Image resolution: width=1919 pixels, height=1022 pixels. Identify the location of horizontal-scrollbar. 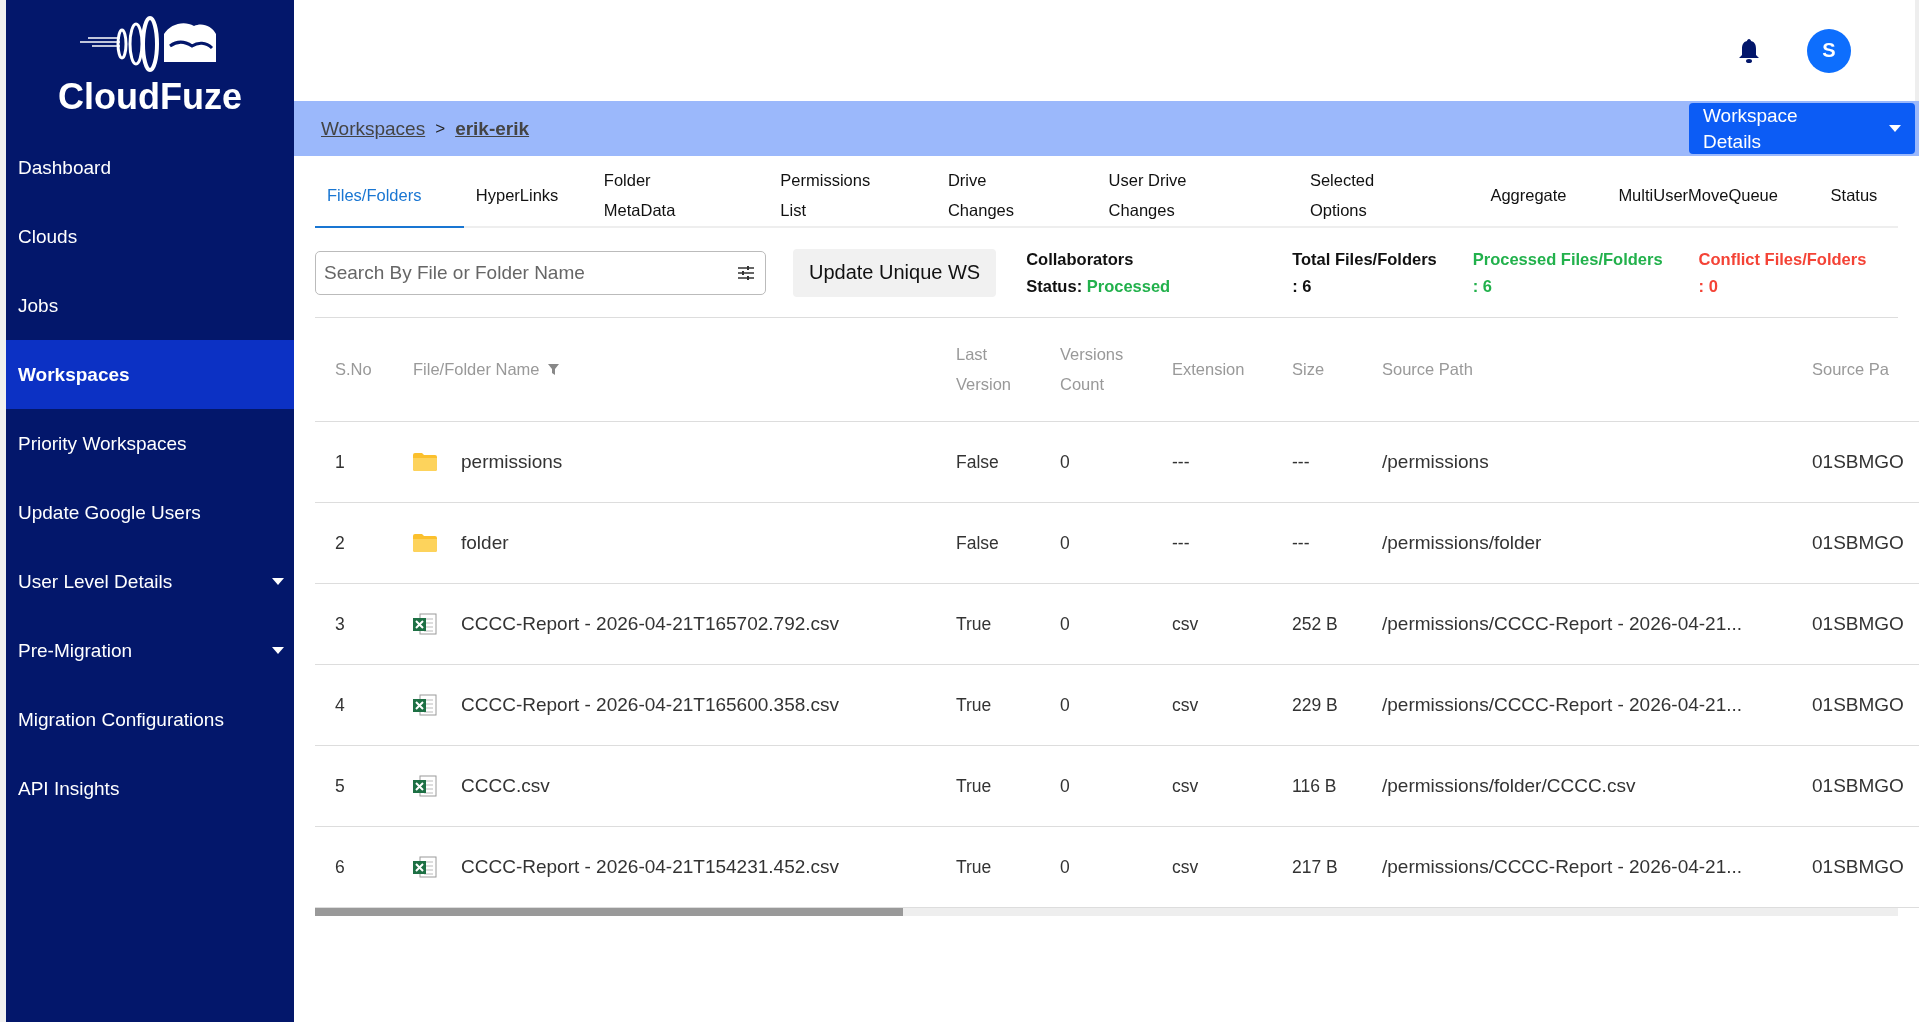
(1106, 912).